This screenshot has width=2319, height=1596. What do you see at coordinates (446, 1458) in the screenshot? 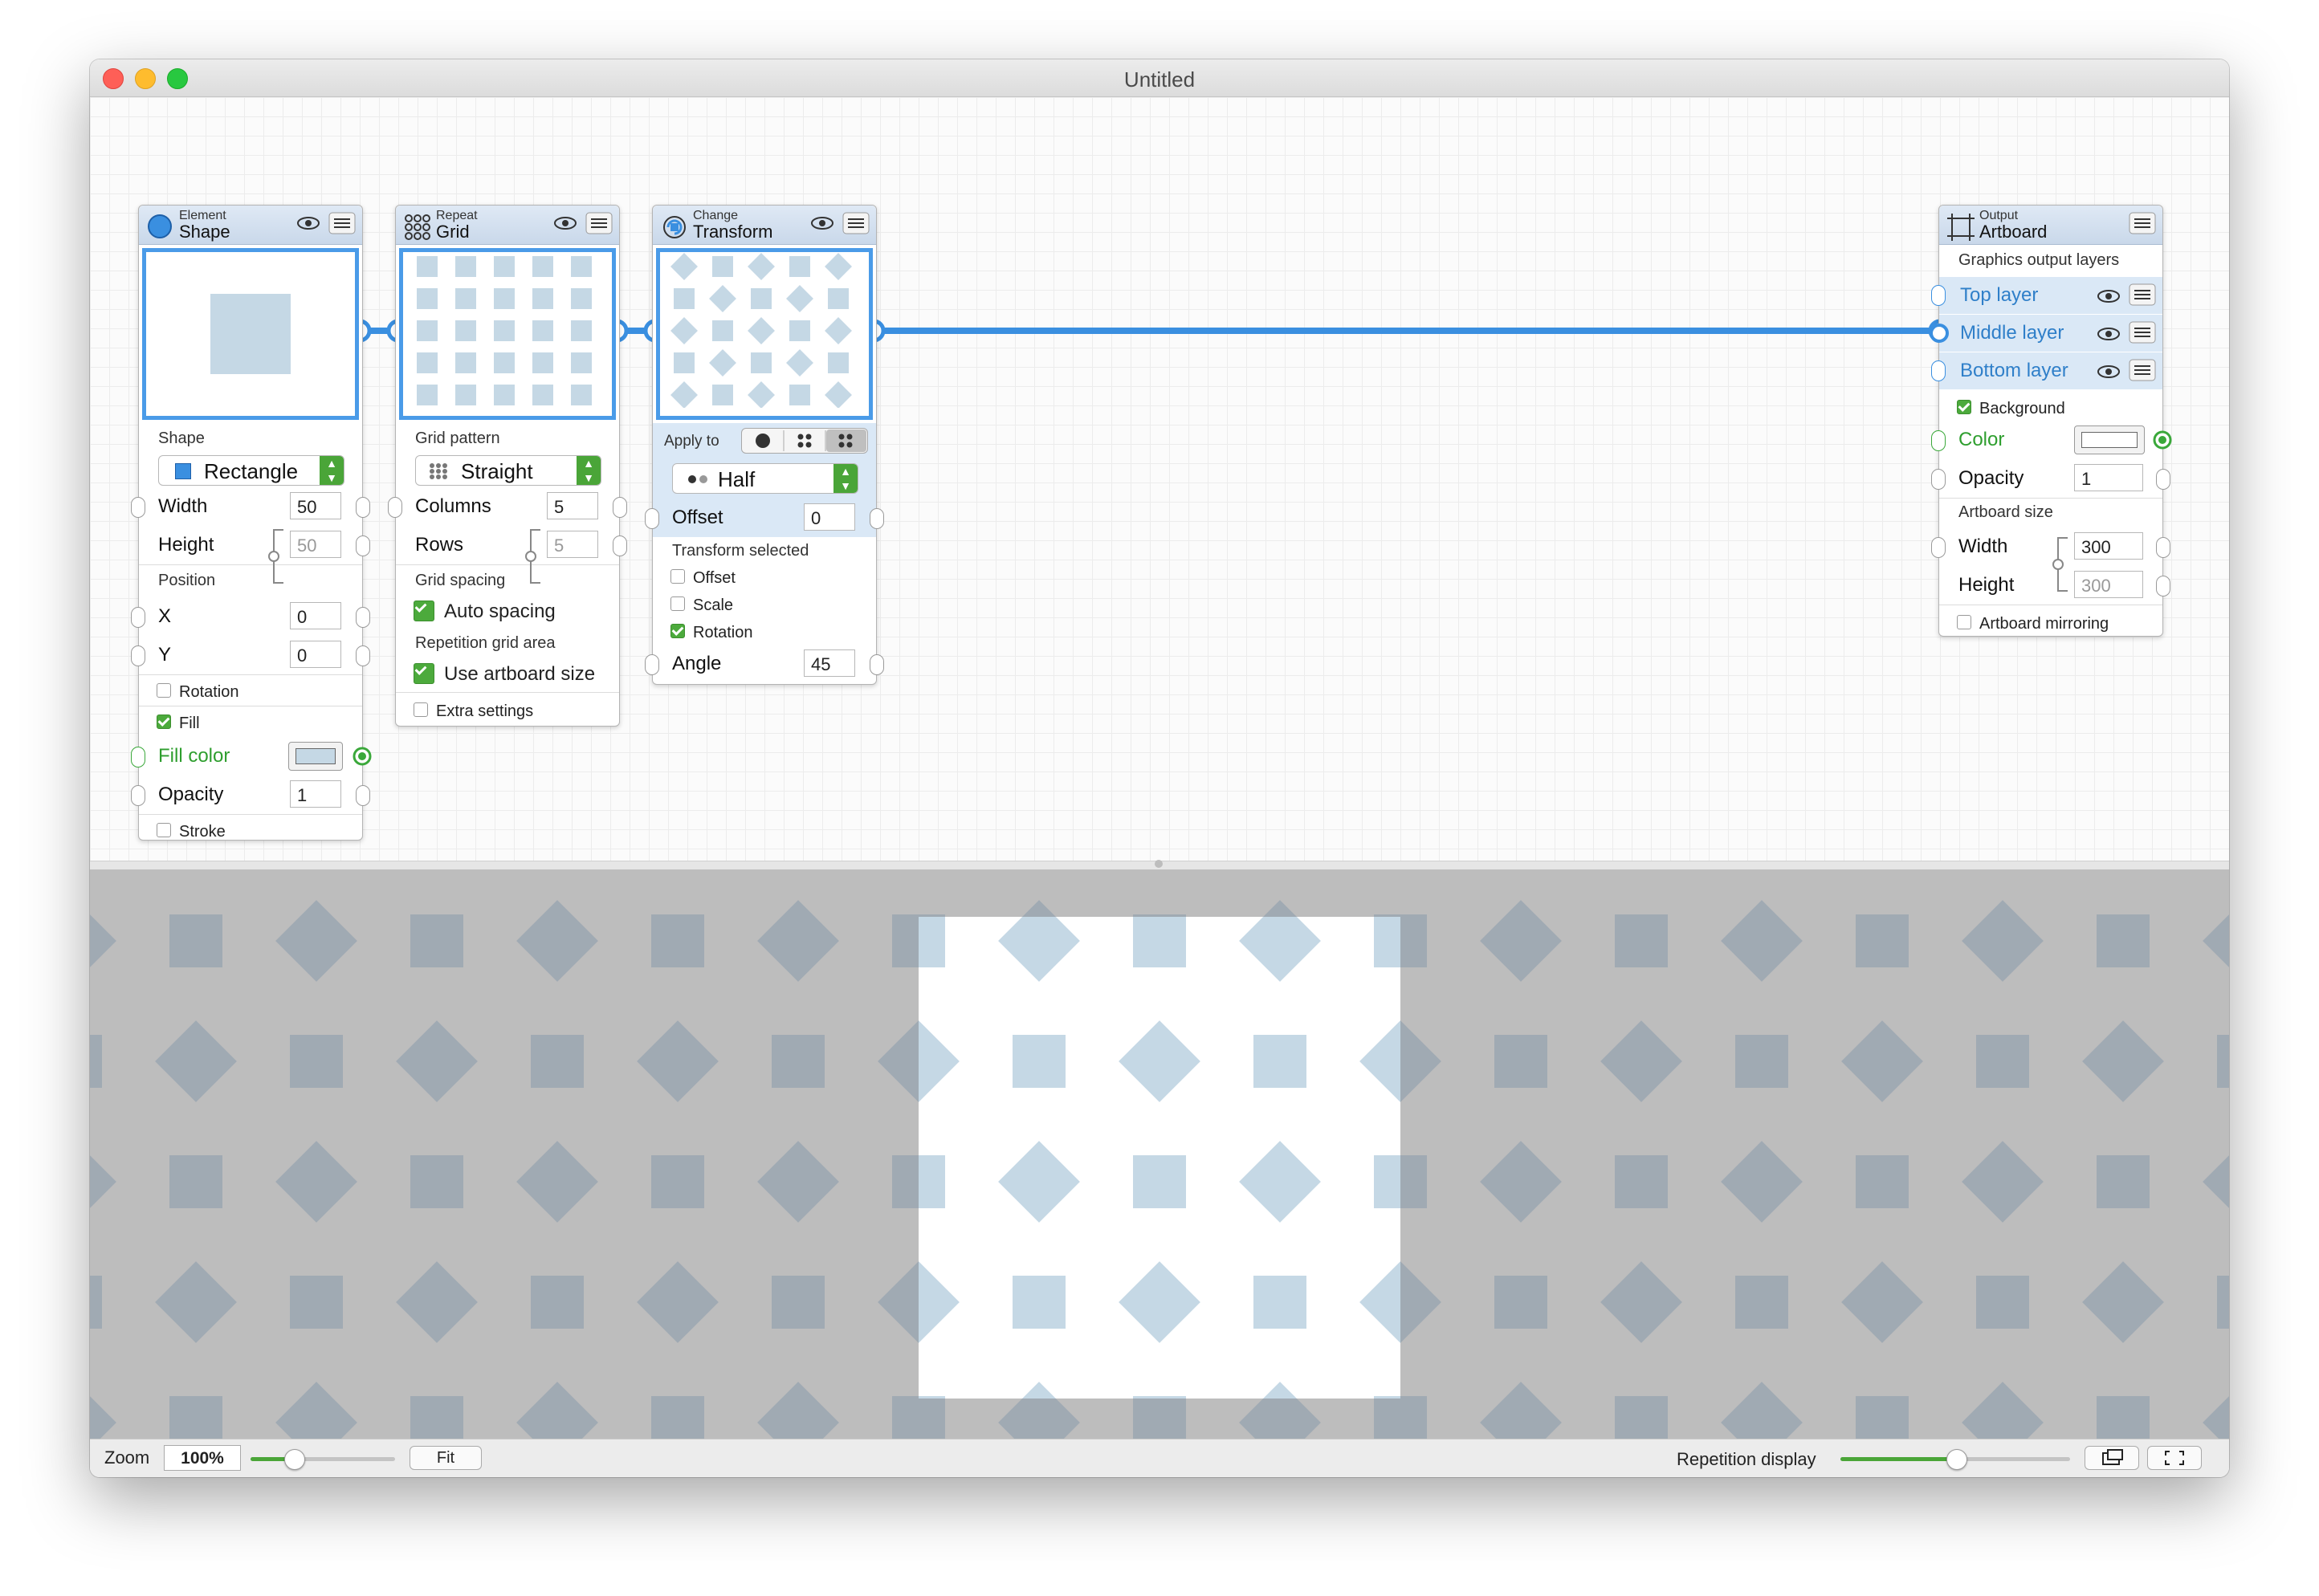
I see `fit-button: Fit` at bounding box center [446, 1458].